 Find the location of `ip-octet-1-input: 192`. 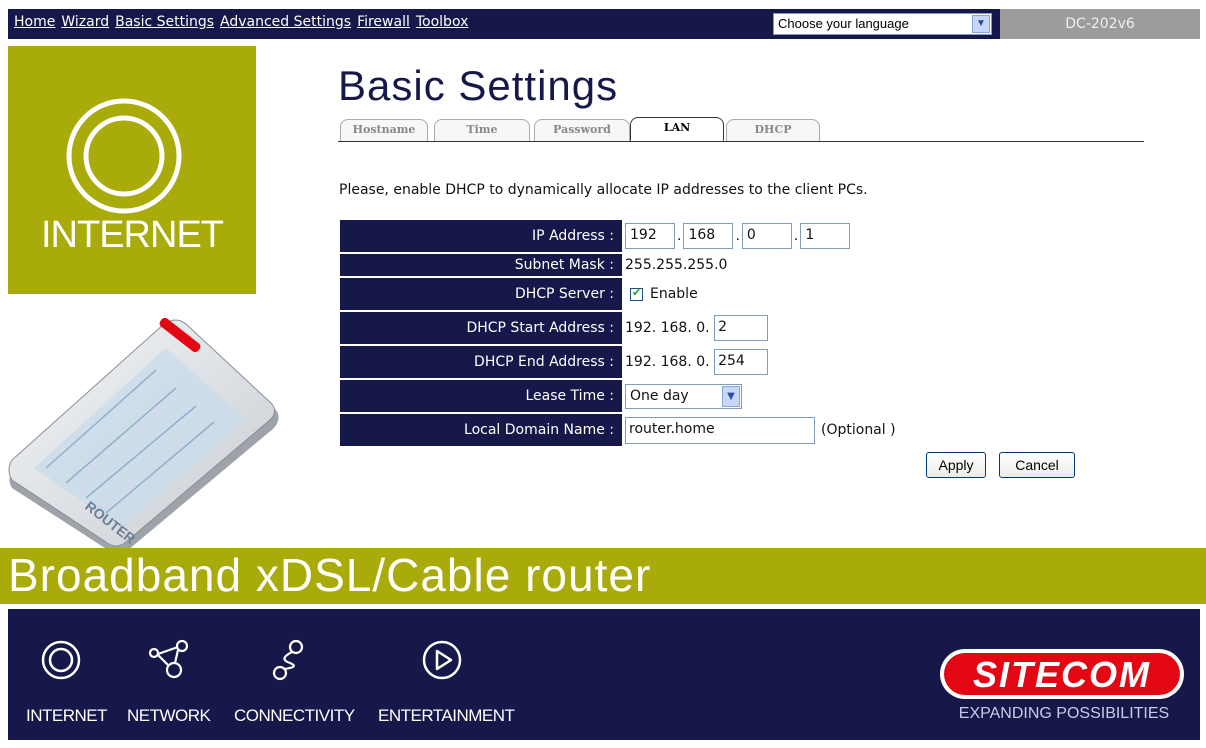

ip-octet-1-input: 192 is located at coordinates (650, 236).